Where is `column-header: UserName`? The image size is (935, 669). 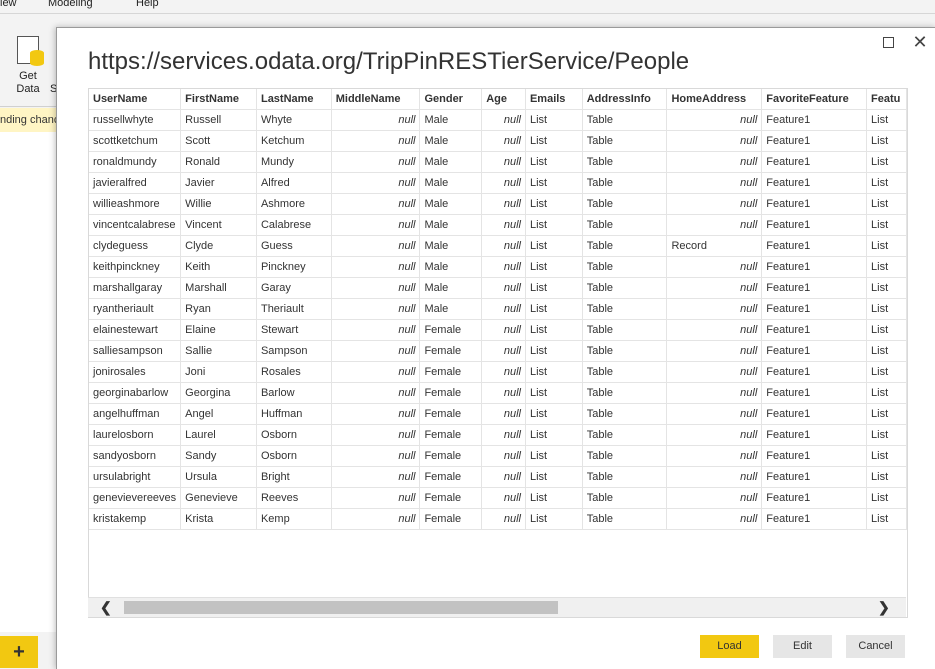
column-header: UserName is located at coordinates (135, 99).